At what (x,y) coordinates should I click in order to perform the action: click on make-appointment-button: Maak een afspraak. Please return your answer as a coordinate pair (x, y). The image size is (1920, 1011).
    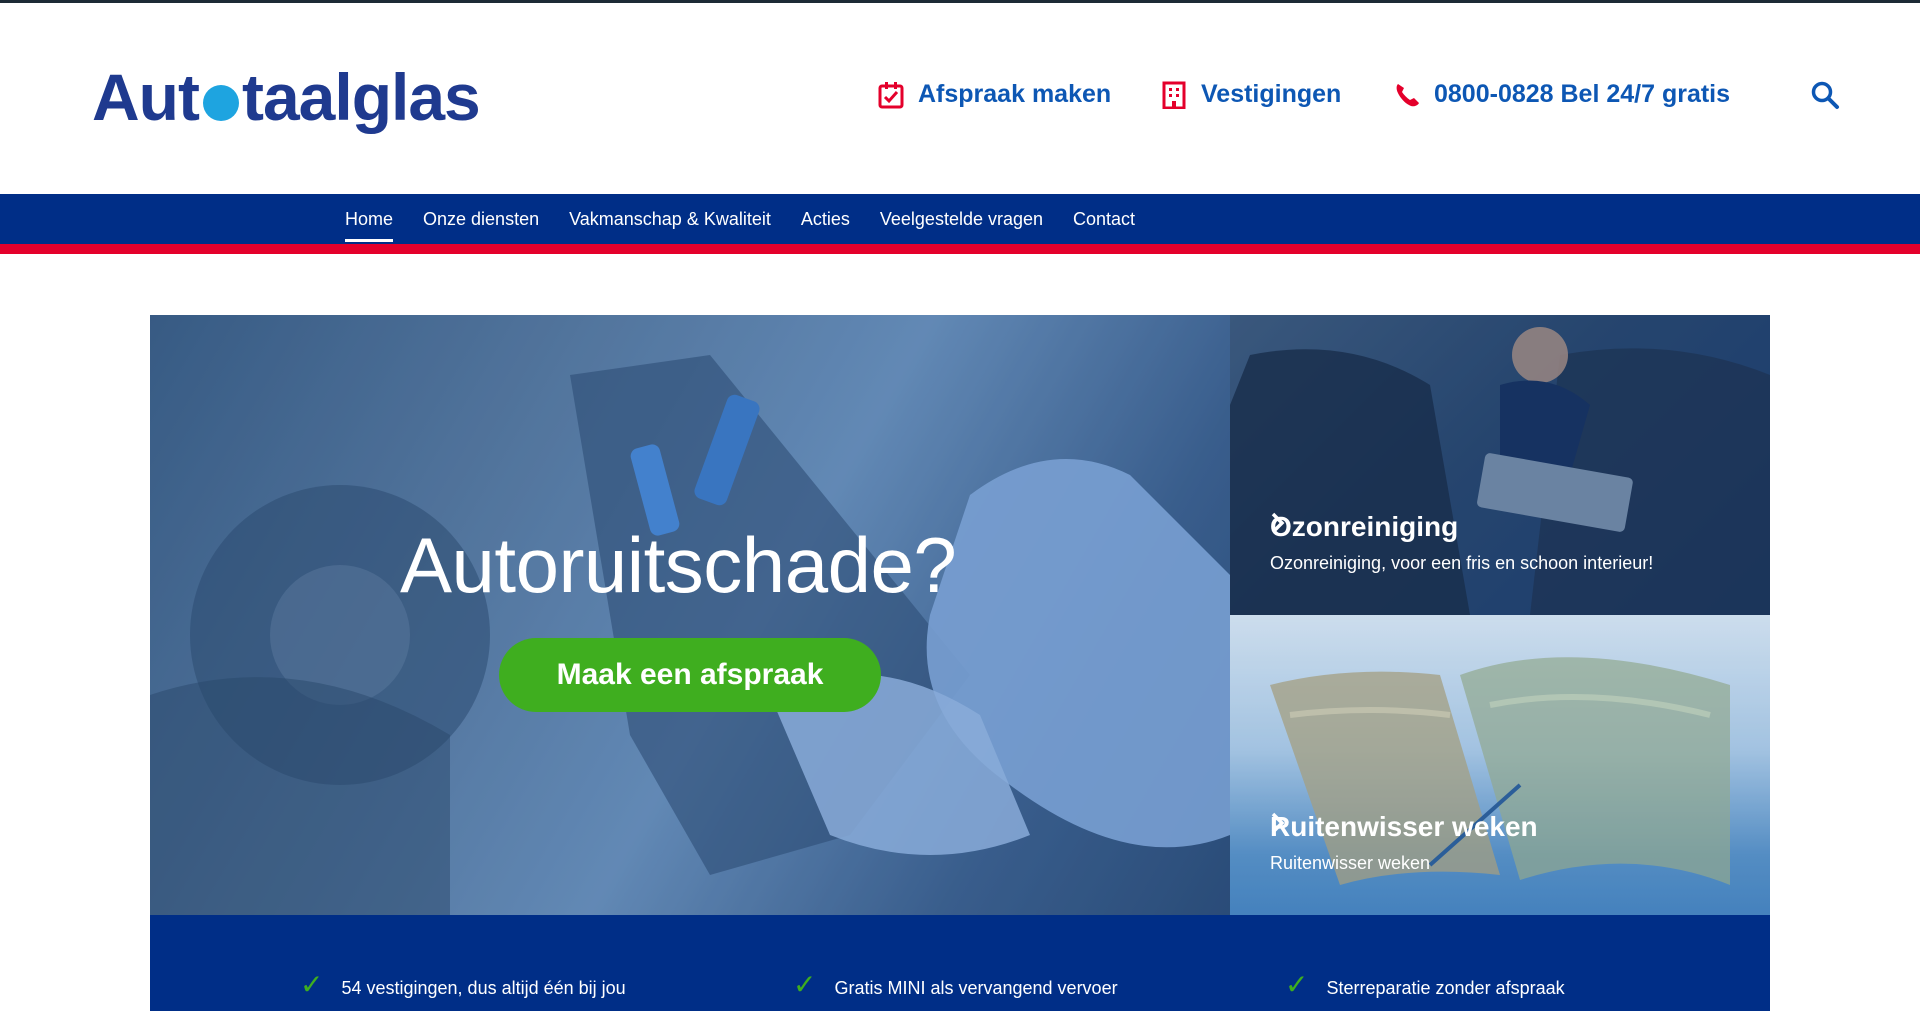
    Looking at the image, I should click on (690, 675).